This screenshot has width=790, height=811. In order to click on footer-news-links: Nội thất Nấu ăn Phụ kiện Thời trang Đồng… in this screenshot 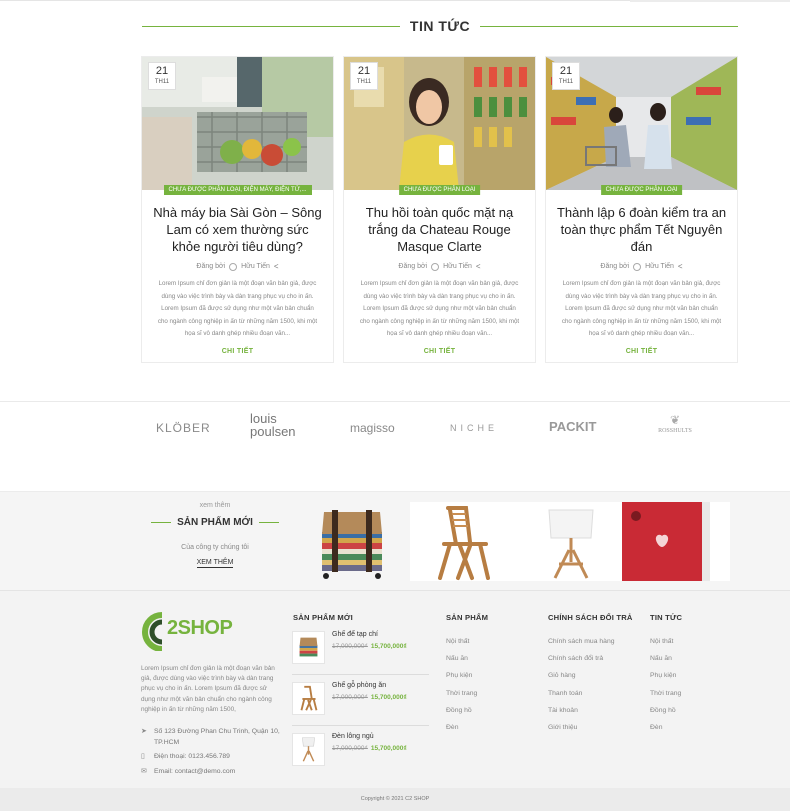, I will do `click(665, 684)`.